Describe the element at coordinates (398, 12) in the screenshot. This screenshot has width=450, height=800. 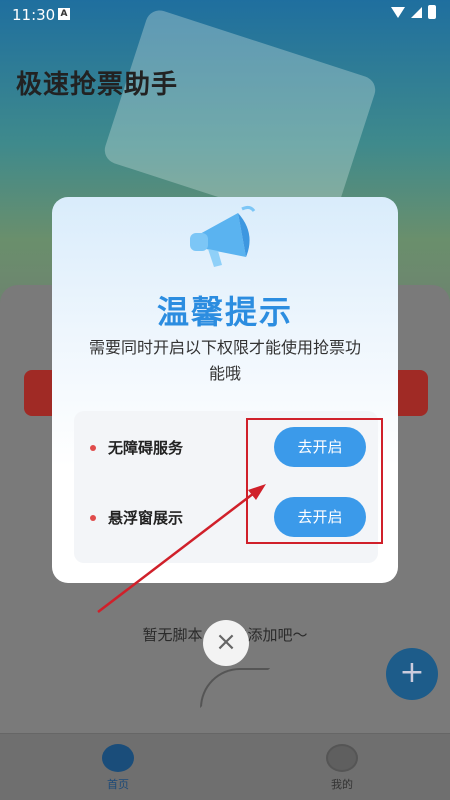
I see `wifi-icon` at that location.